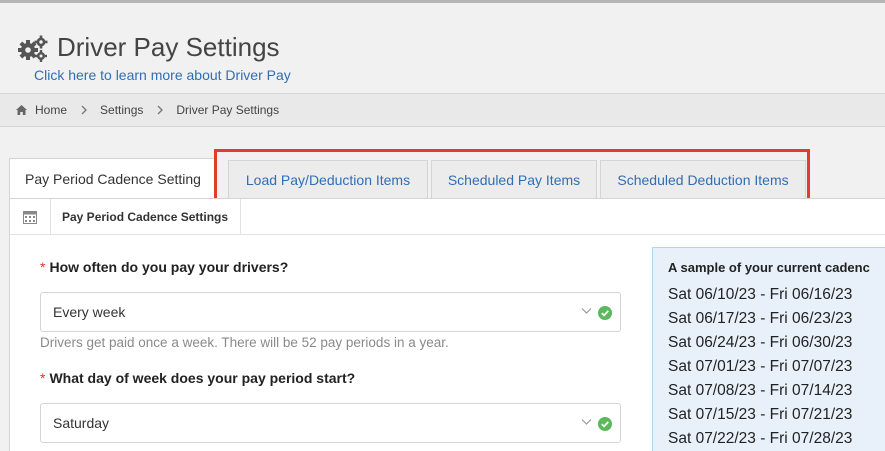 The height and width of the screenshot is (451, 885). What do you see at coordinates (51, 110) in the screenshot?
I see `breadcrumb-home: Home` at bounding box center [51, 110].